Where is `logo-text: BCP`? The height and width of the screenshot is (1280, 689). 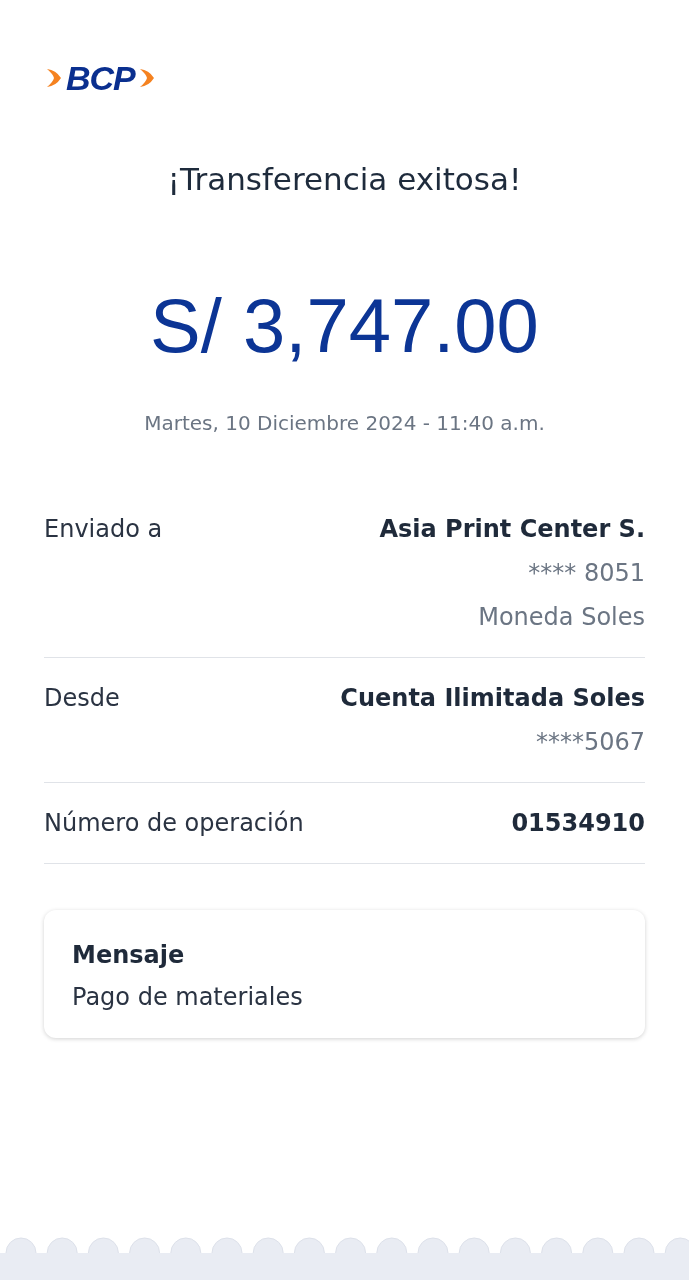
logo-text: BCP is located at coordinates (100, 78).